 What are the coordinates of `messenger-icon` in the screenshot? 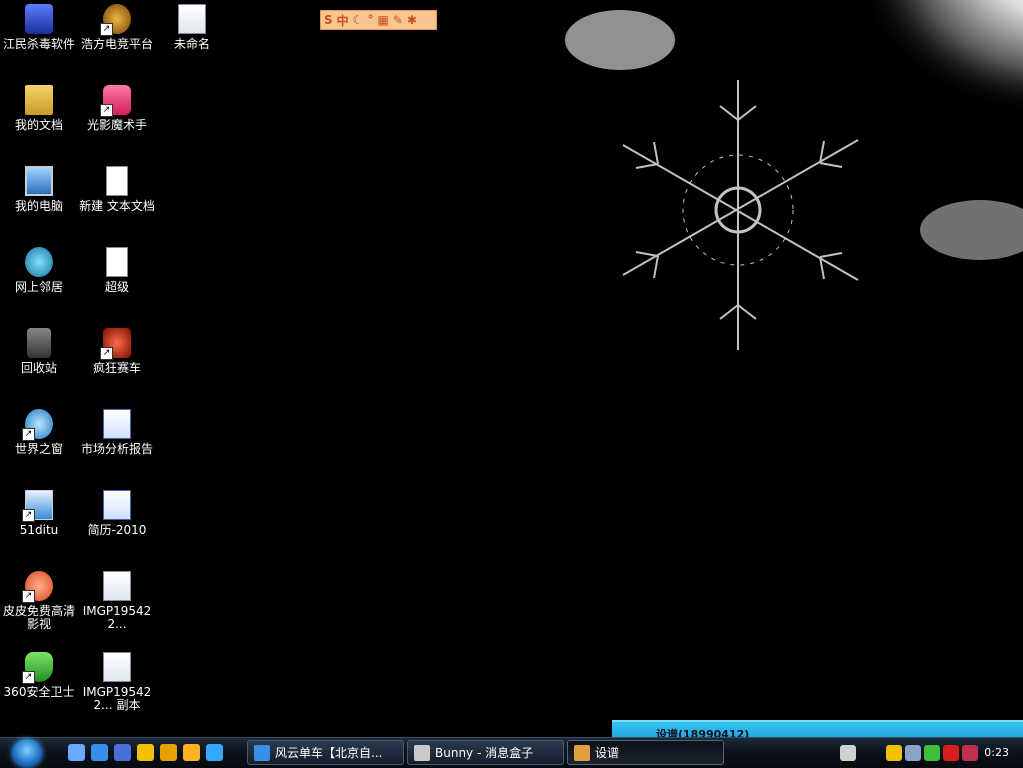 It's located at (214, 752).